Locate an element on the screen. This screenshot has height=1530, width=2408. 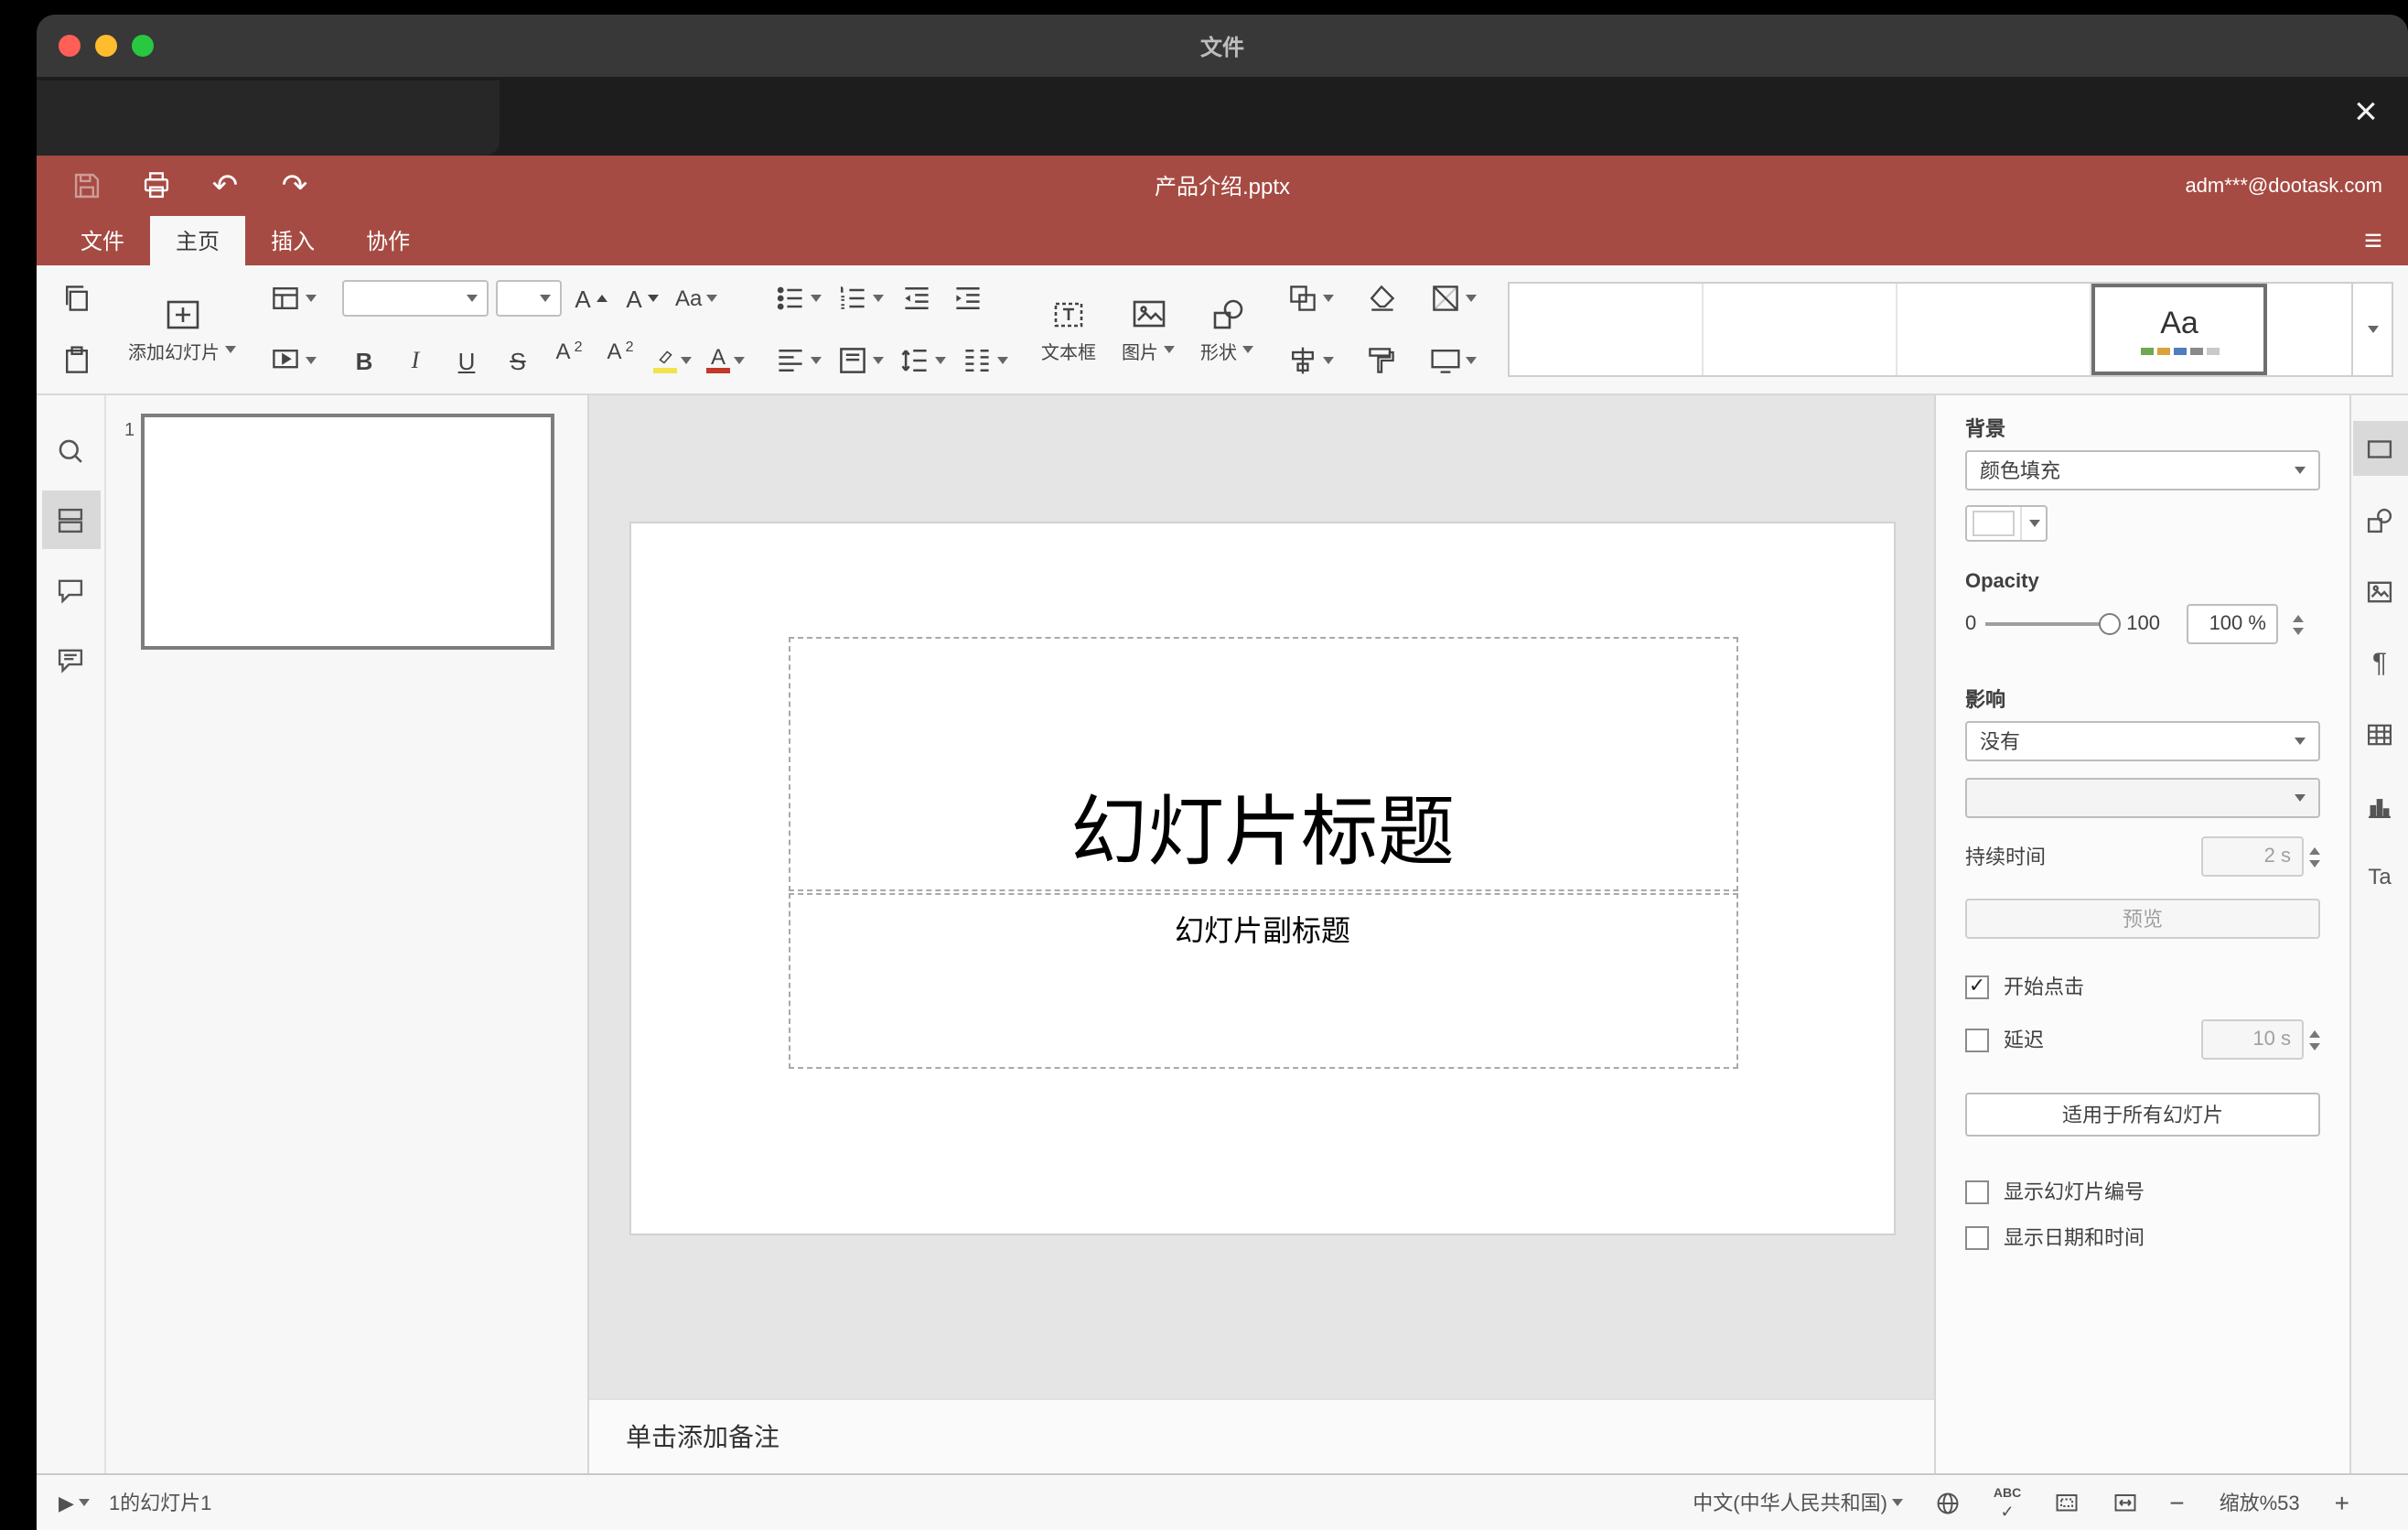
opacity-spinner is located at coordinates (2299, 624).